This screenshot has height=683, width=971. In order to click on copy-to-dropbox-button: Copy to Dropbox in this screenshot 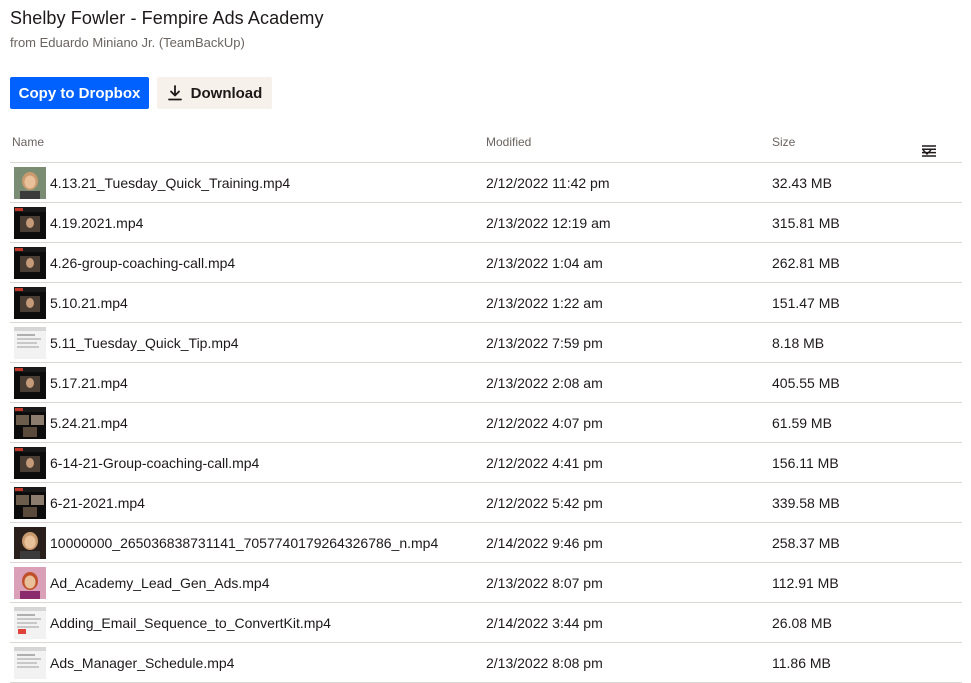, I will do `click(79, 93)`.